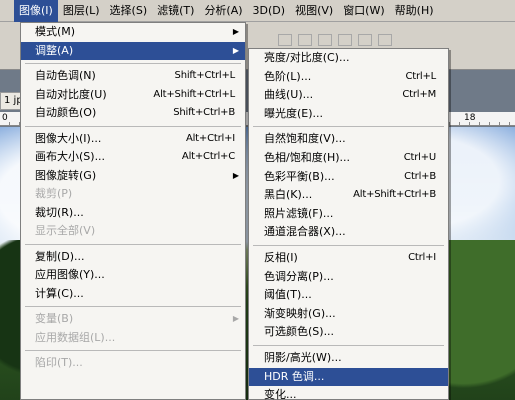 The image size is (515, 400). What do you see at coordinates (133, 176) in the screenshot?
I see `image-menu-item-2-2: 图像旋转(G) ▶` at bounding box center [133, 176].